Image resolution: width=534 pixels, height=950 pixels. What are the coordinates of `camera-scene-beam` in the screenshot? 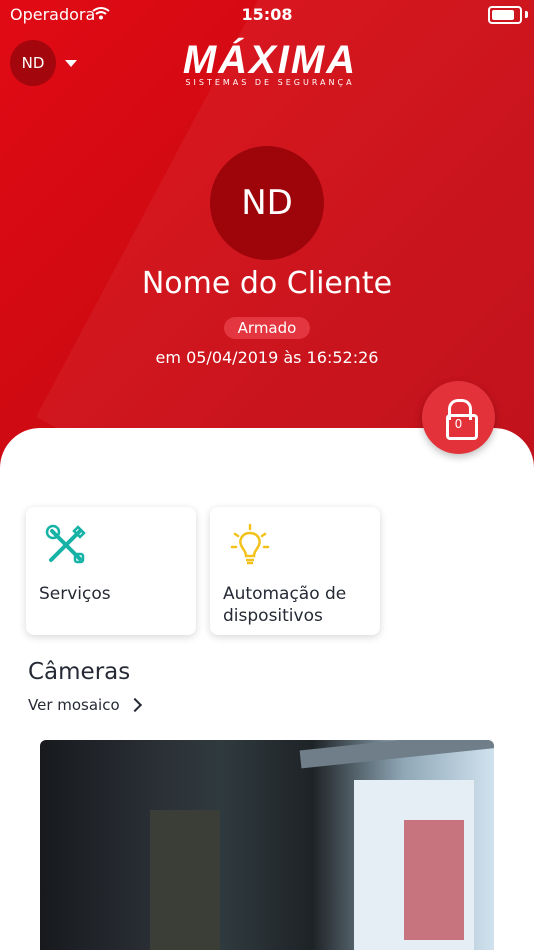 It's located at (396, 754).